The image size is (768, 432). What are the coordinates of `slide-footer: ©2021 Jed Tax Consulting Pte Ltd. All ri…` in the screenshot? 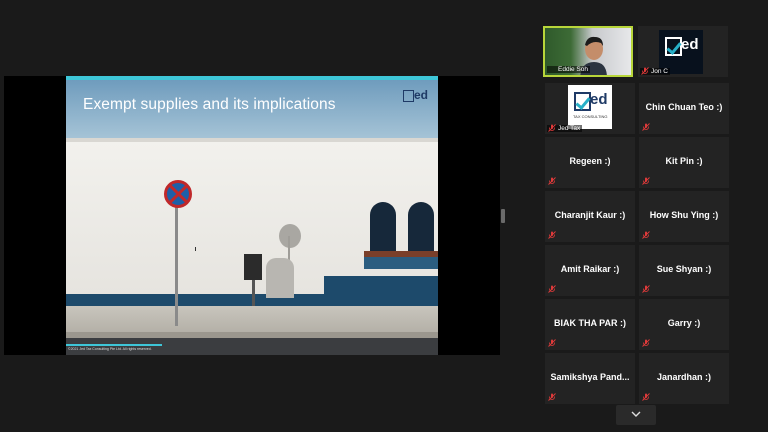 It's located at (110, 349).